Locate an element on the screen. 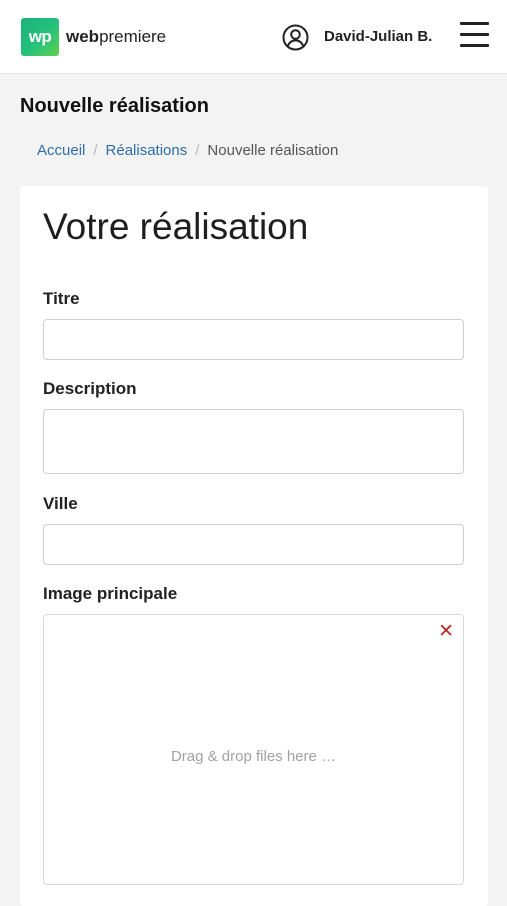  breadcrumb-home-link: Accueil is located at coordinates (61, 150).